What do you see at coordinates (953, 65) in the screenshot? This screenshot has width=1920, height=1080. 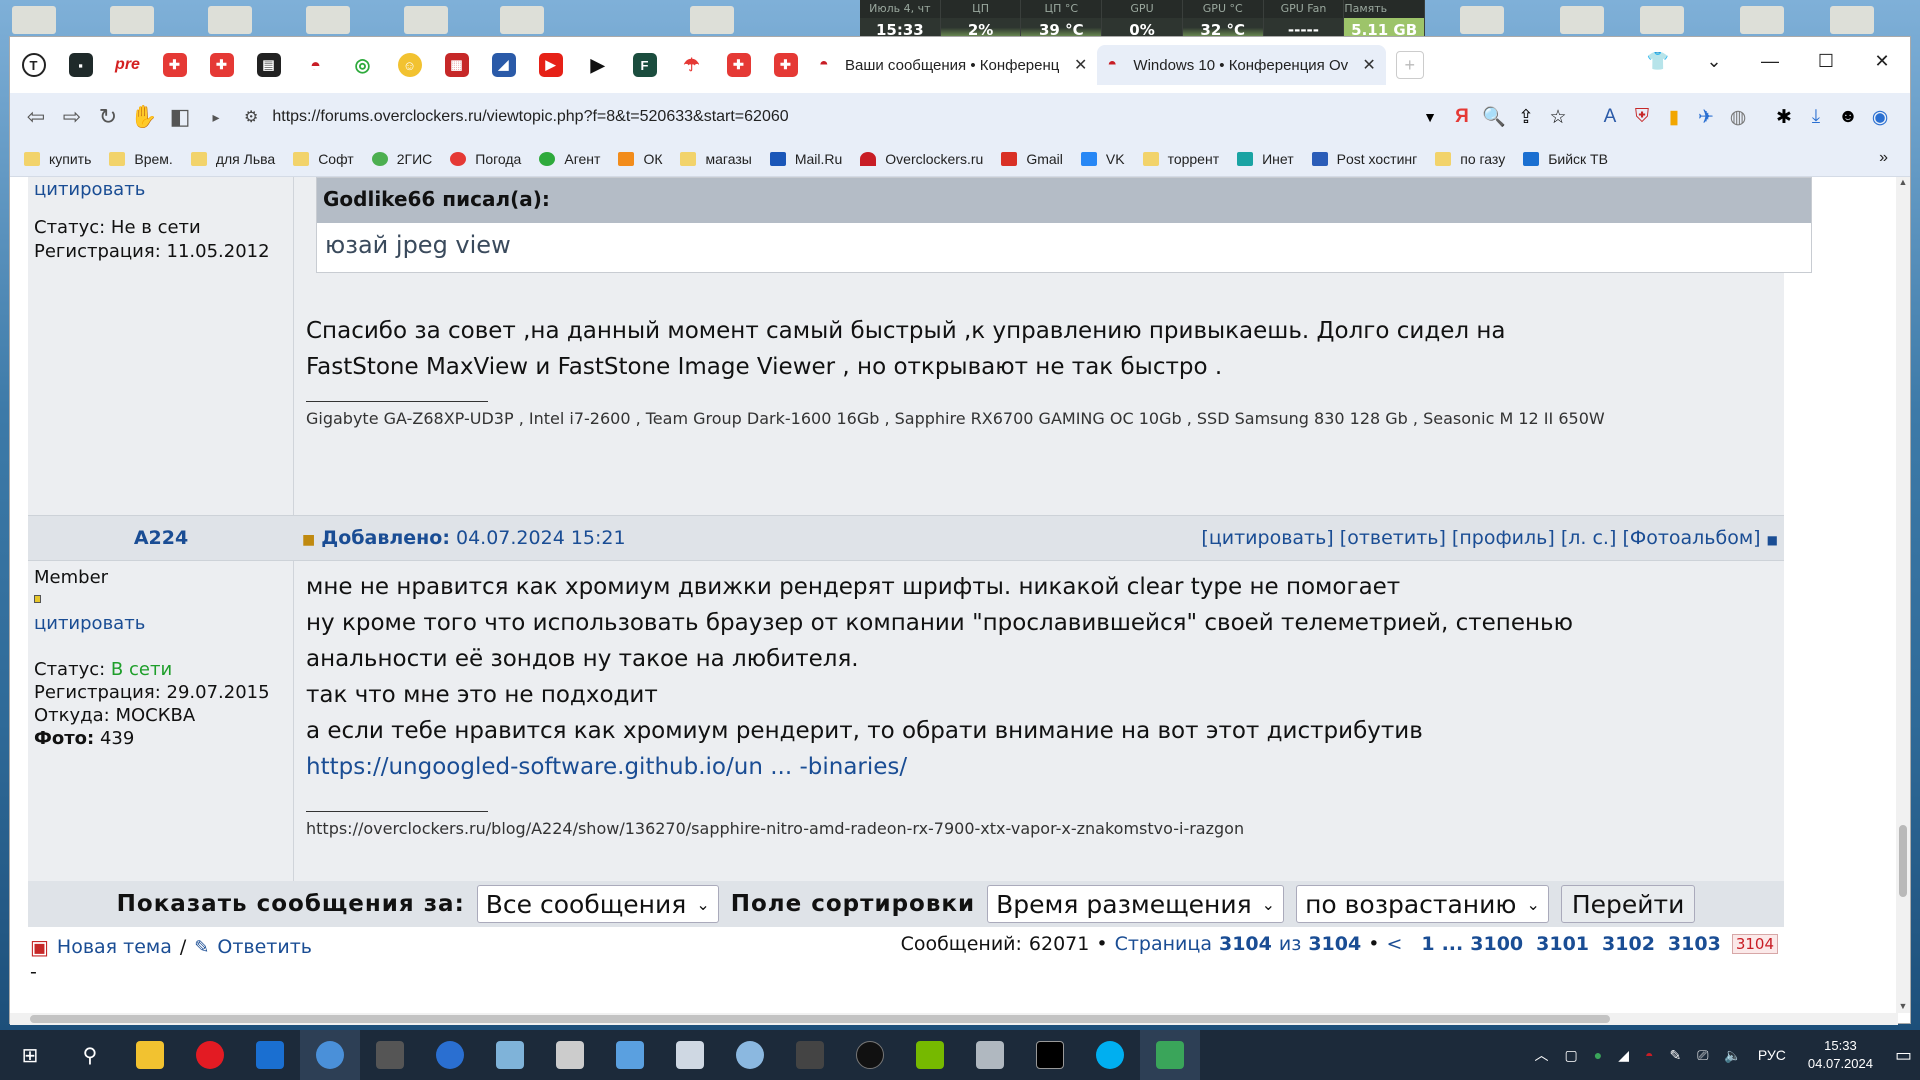 I see `tab-messages: ◓ Ваши сообщения • Конференц ✕` at bounding box center [953, 65].